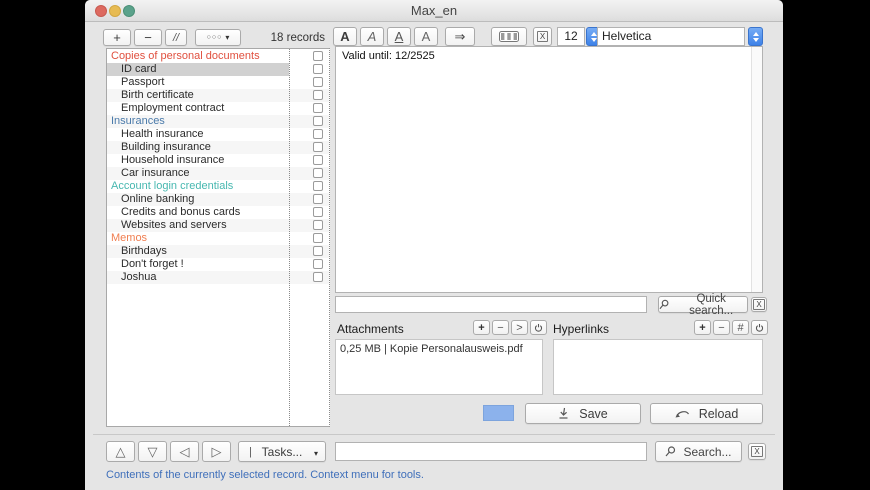 The width and height of the screenshot is (870, 490). I want to click on list-category-row: Account login credentials, so click(218, 186).